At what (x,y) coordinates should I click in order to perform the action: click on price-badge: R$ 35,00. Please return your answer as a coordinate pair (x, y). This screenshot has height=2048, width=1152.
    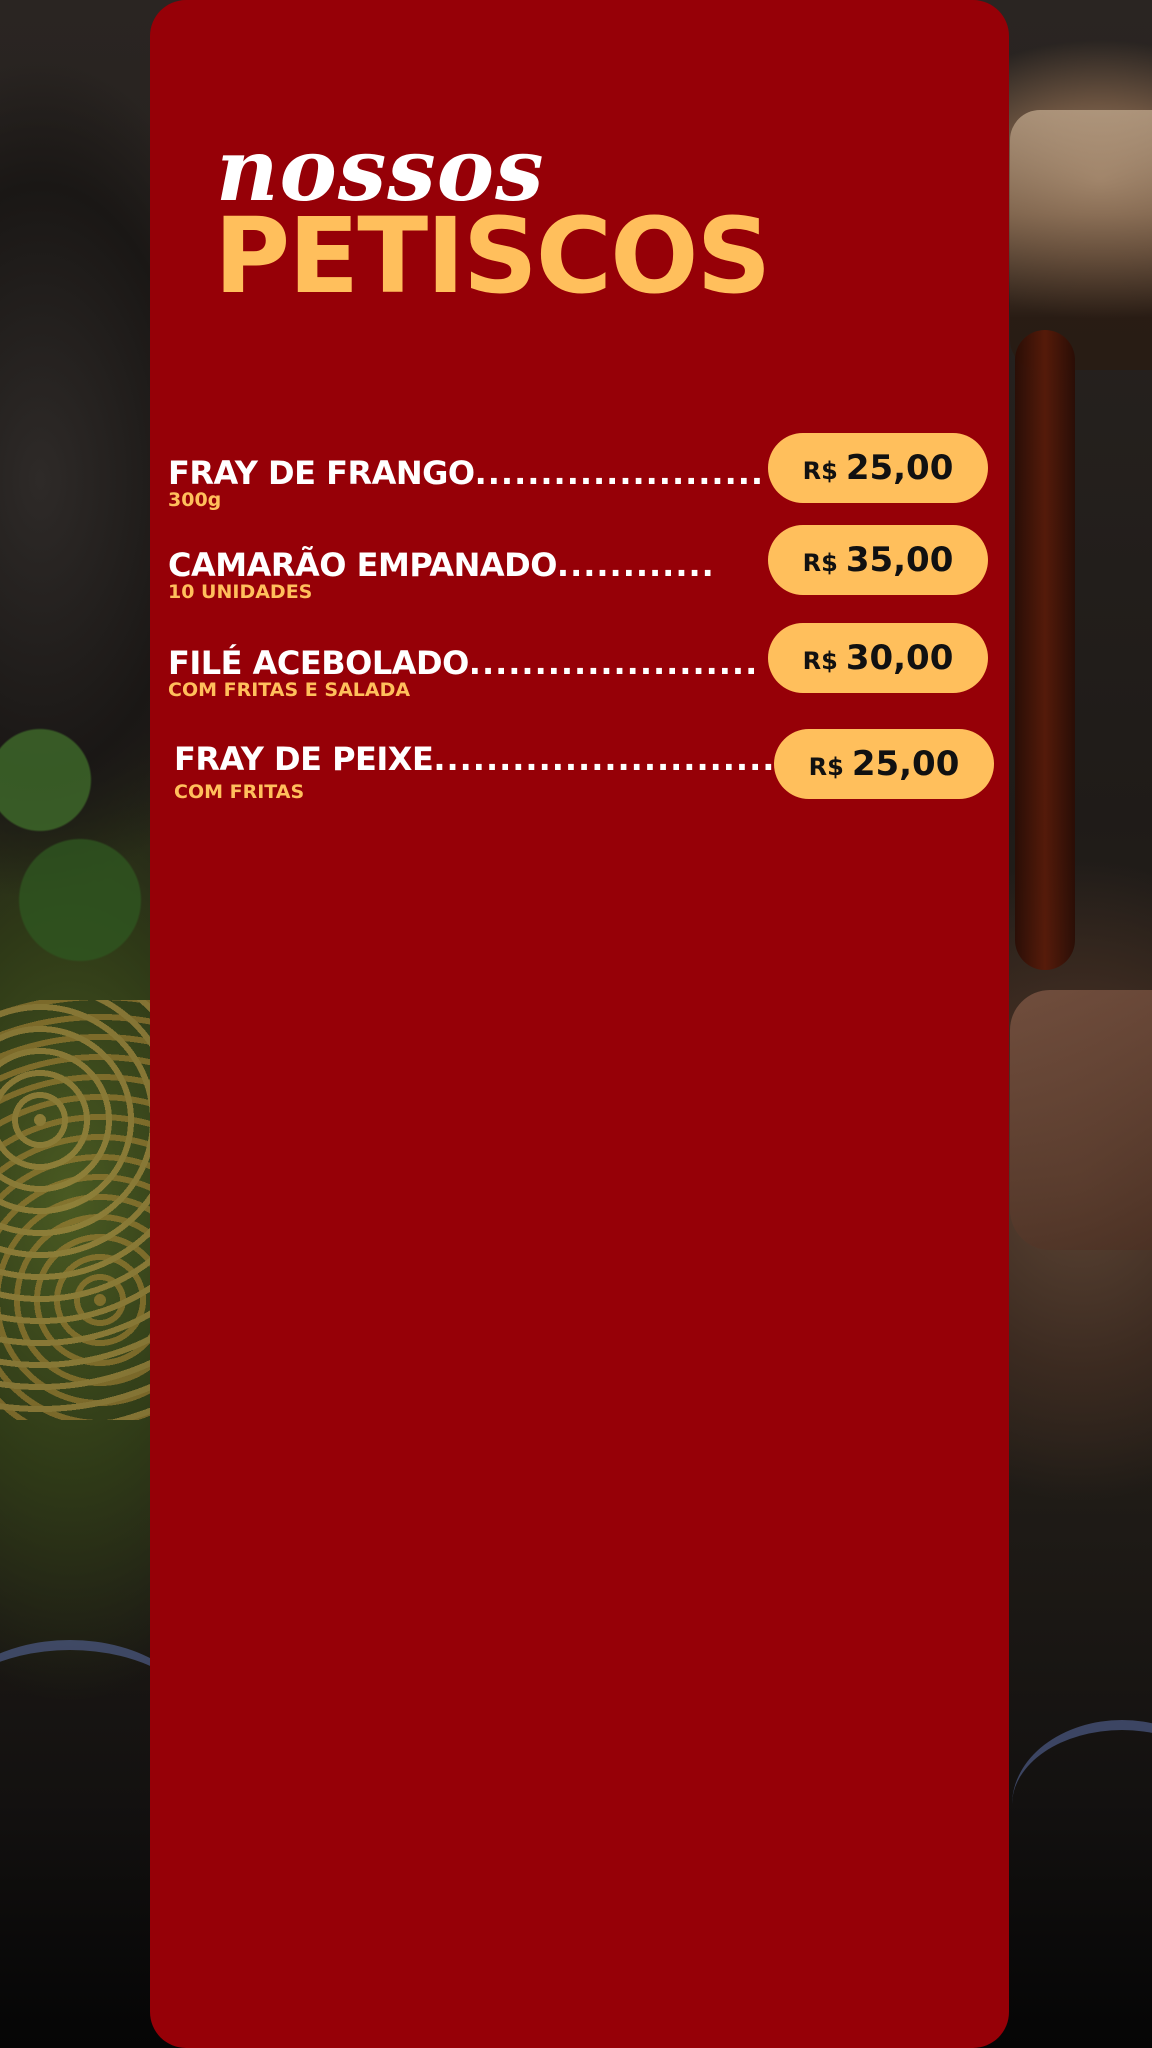
    Looking at the image, I should click on (878, 560).